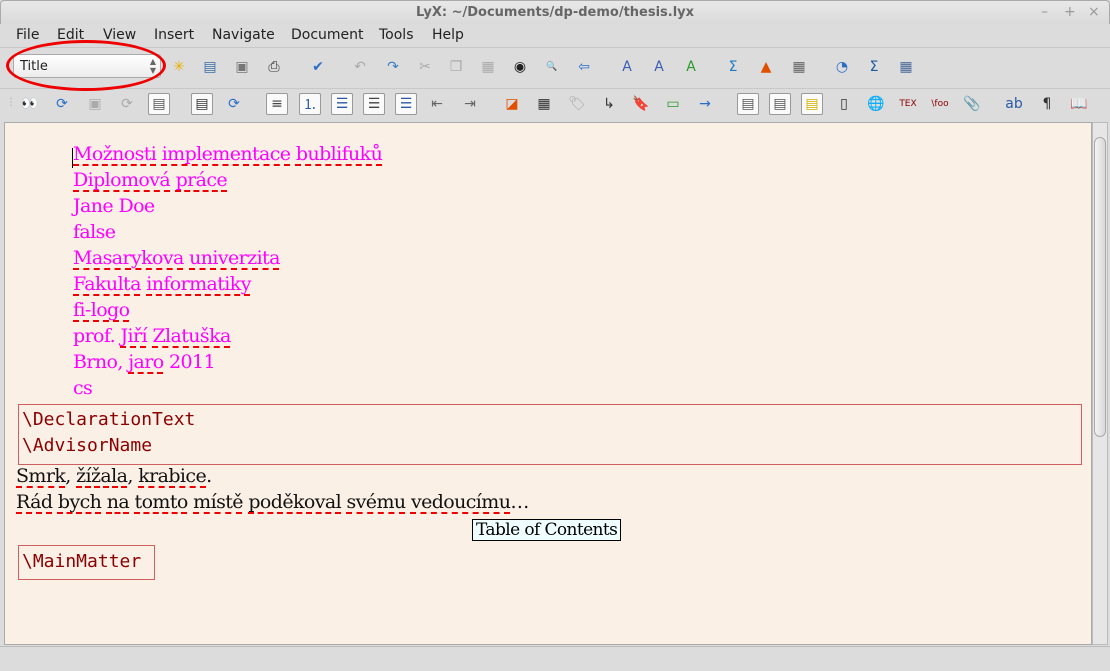 The image size is (1110, 671). Describe the element at coordinates (79, 502) in the screenshot. I see `misspelled-word: bych` at that location.